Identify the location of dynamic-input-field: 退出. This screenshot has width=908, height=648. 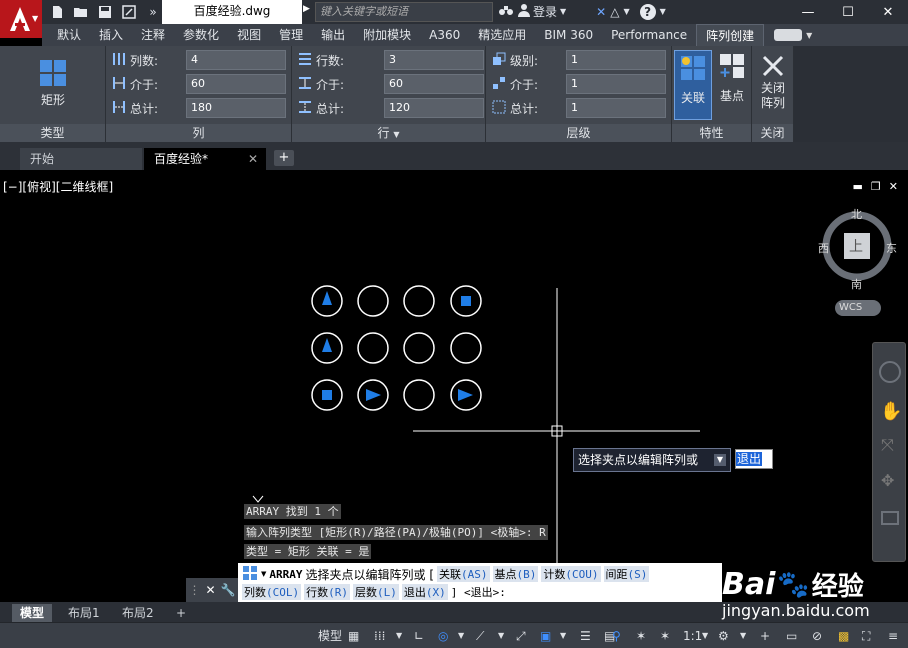
(754, 459).